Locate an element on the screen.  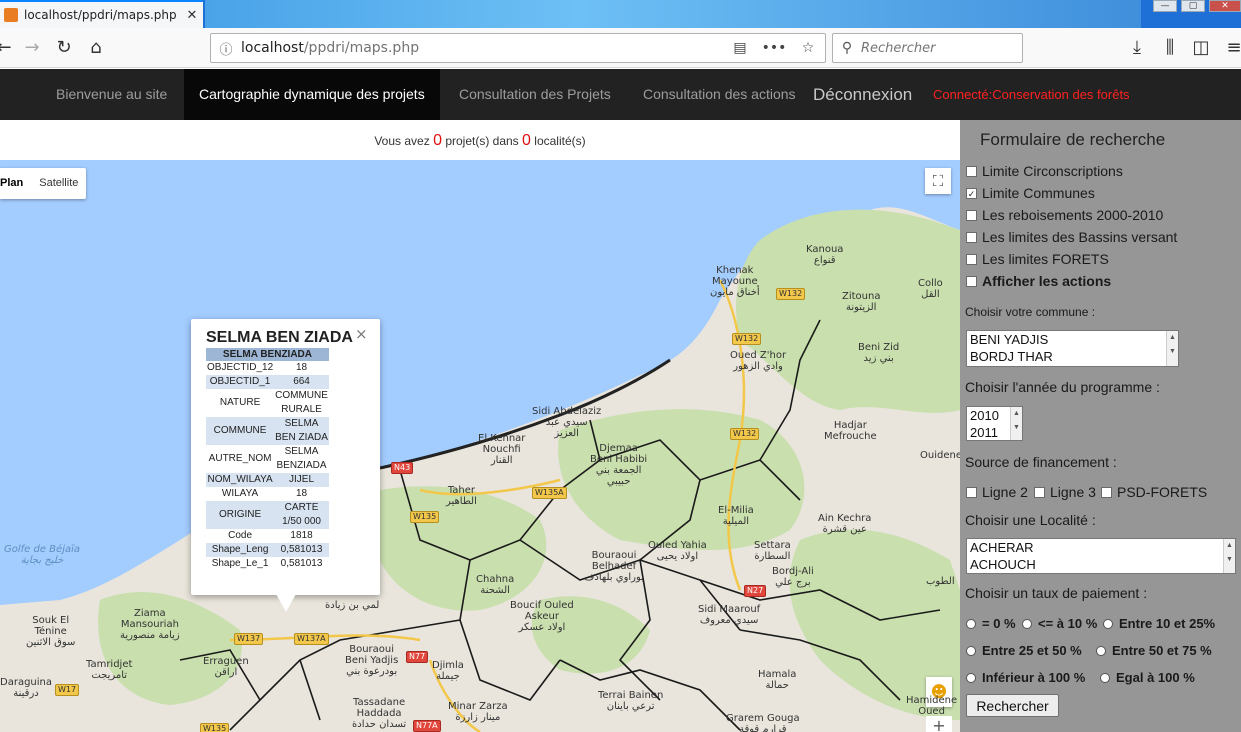
tab-title: localhost/ppdri/maps.php is located at coordinates (100, 15).